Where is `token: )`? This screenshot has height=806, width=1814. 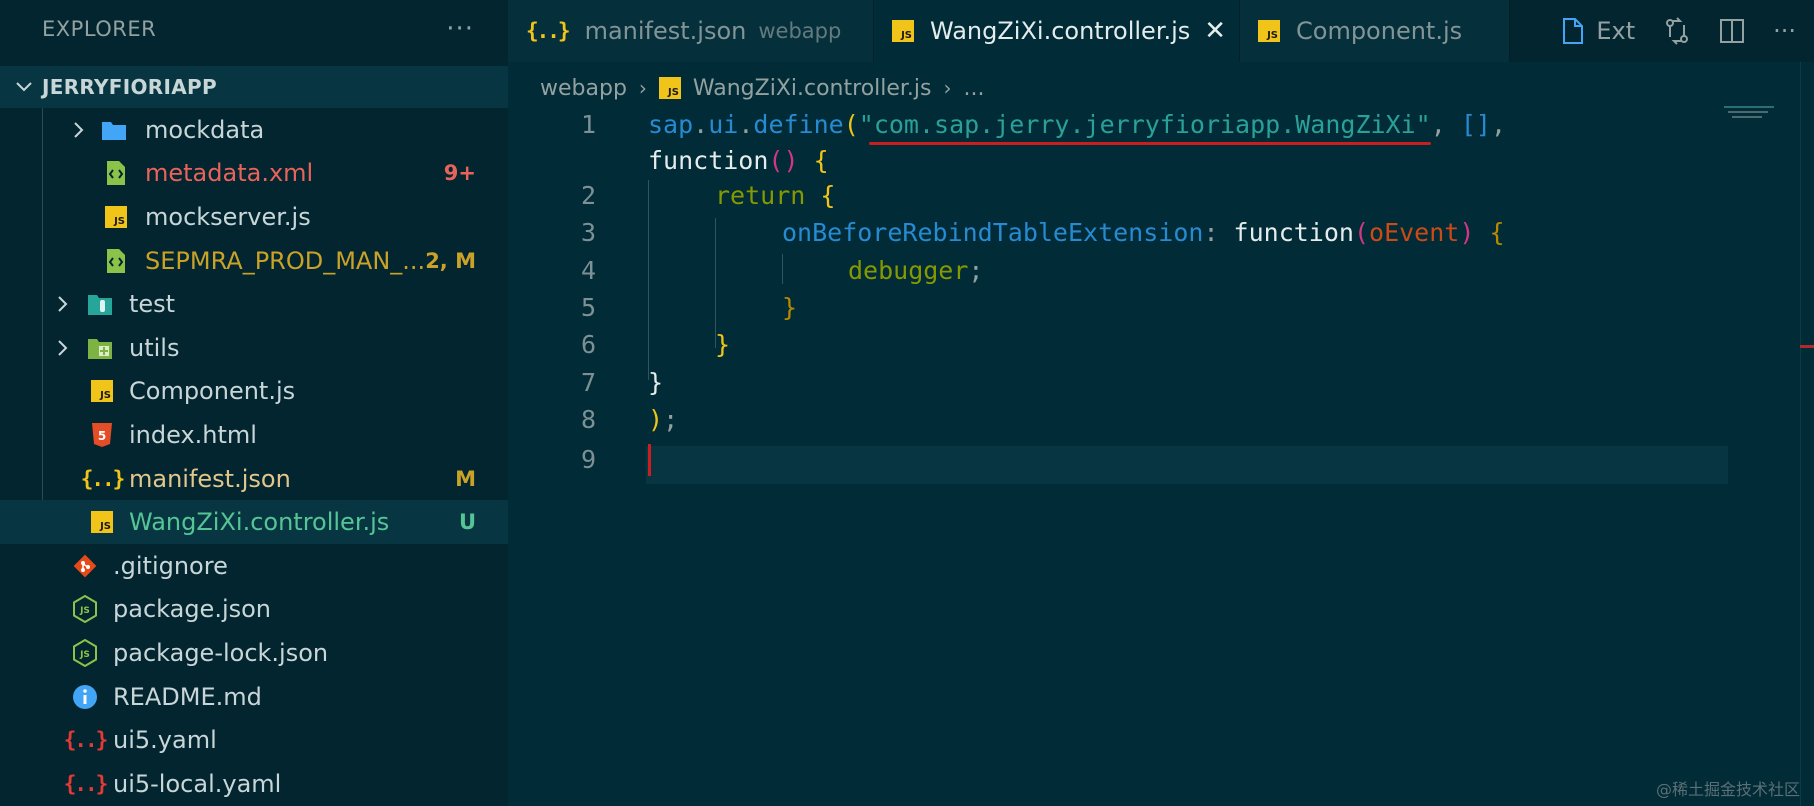
token: ) is located at coordinates (1467, 233).